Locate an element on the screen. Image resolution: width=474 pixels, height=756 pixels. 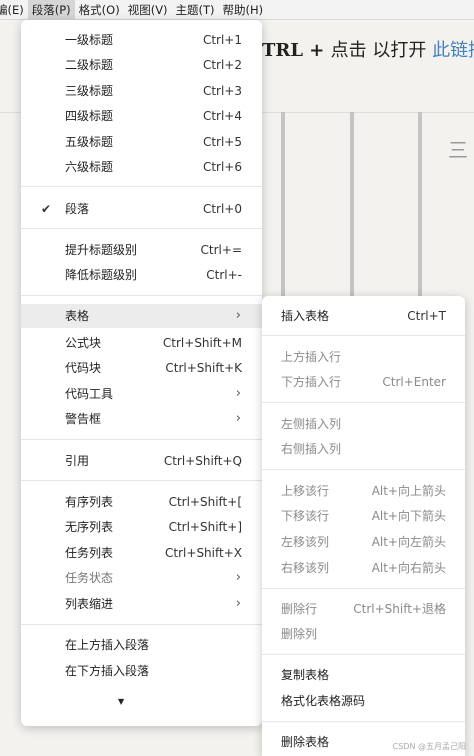
menu-item-heading-1: 一级标题 Ctrl+1 is located at coordinates (141, 40).